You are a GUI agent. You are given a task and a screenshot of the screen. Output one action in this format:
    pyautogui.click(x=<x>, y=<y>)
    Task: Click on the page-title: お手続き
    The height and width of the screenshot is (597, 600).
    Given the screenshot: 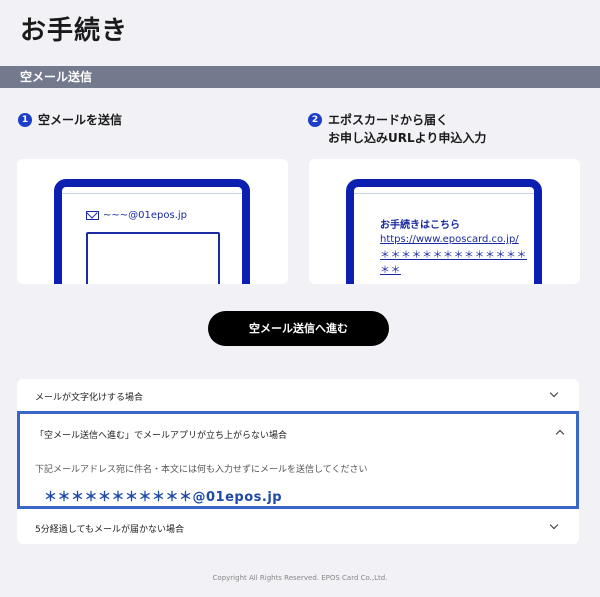 What is the action you would take?
    pyautogui.click(x=74, y=31)
    